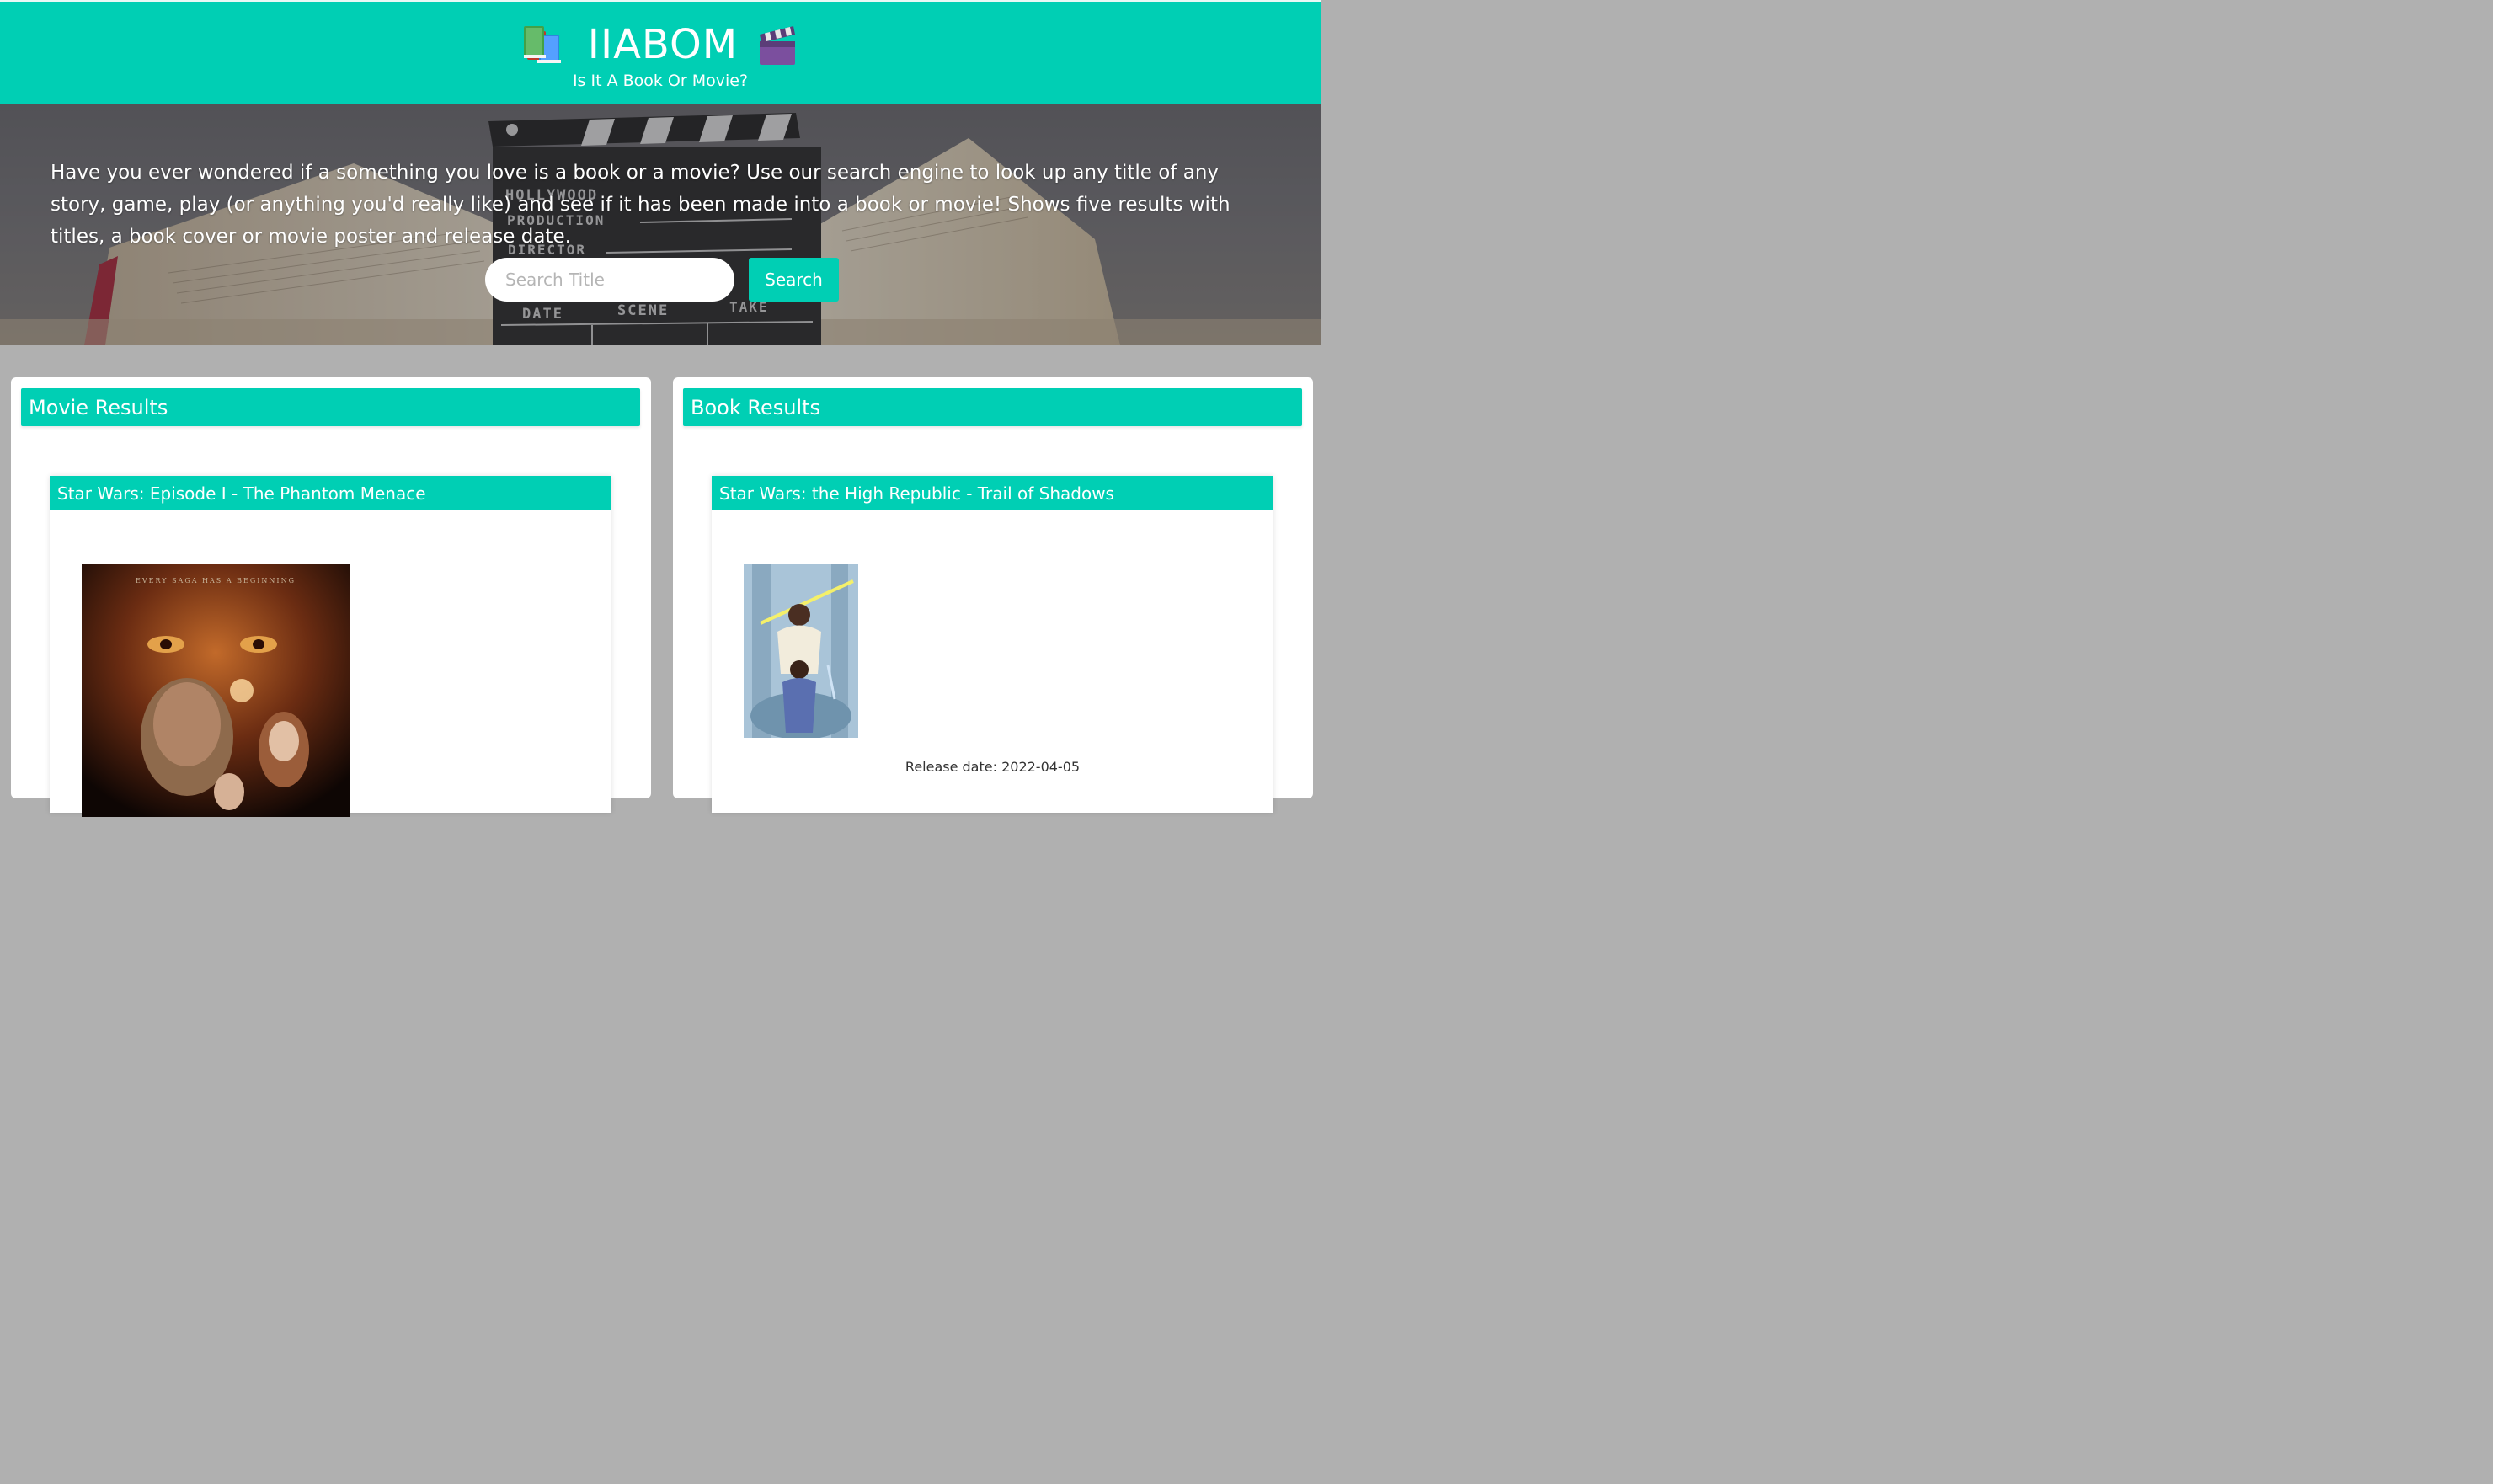  I want to click on book-results-heading: Book Results, so click(992, 407).